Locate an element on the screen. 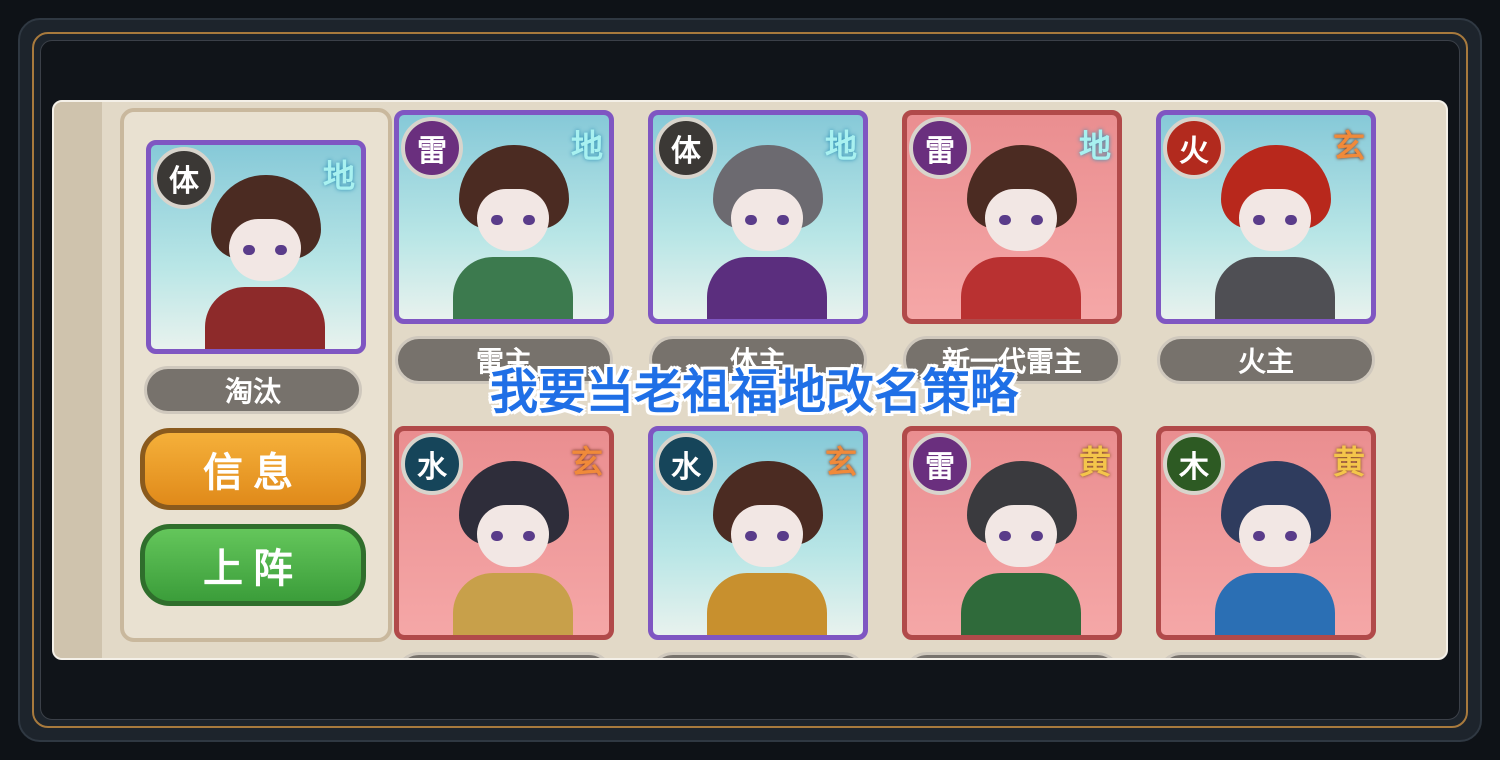 This screenshot has width=1500, height=760. selected-name-pill: 淘汰 is located at coordinates (253, 390).